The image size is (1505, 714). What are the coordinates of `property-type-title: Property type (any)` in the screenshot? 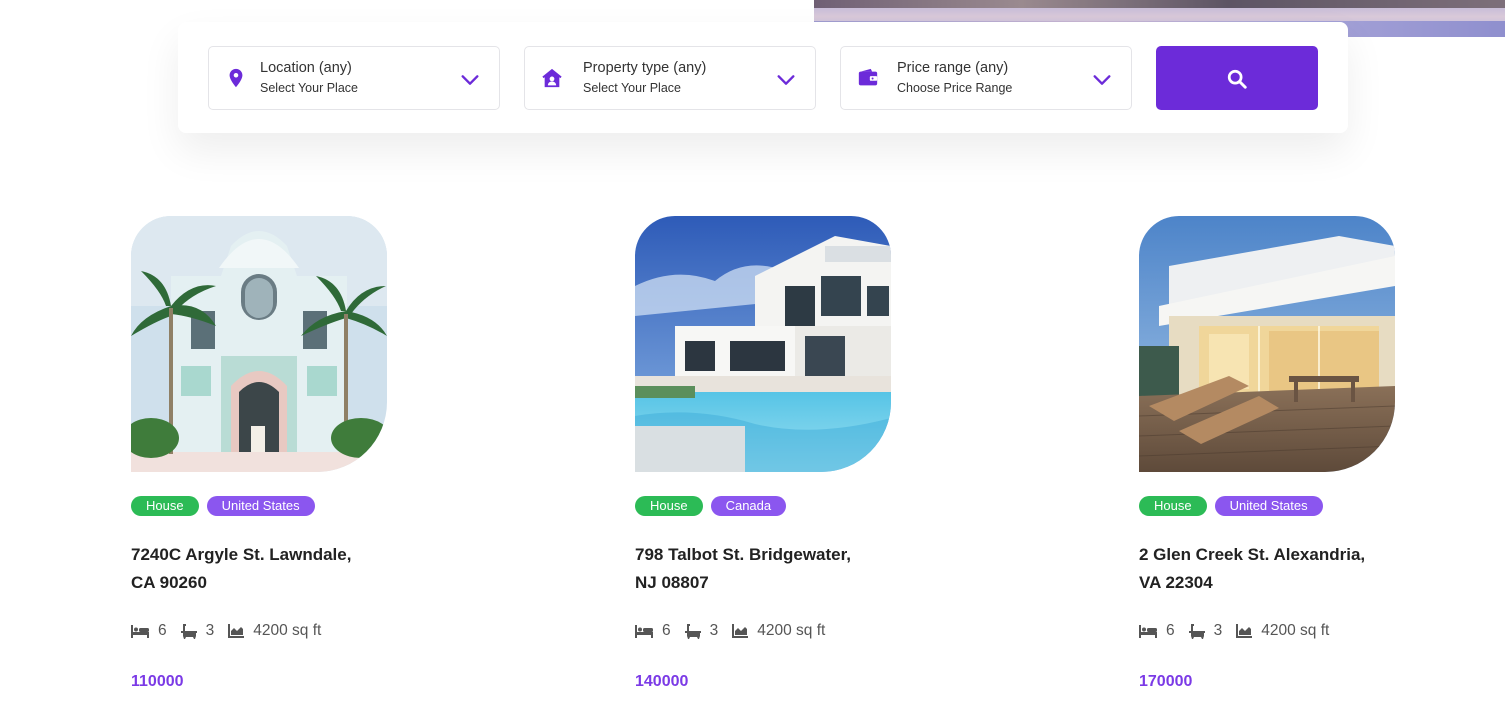 It's located at (645, 68).